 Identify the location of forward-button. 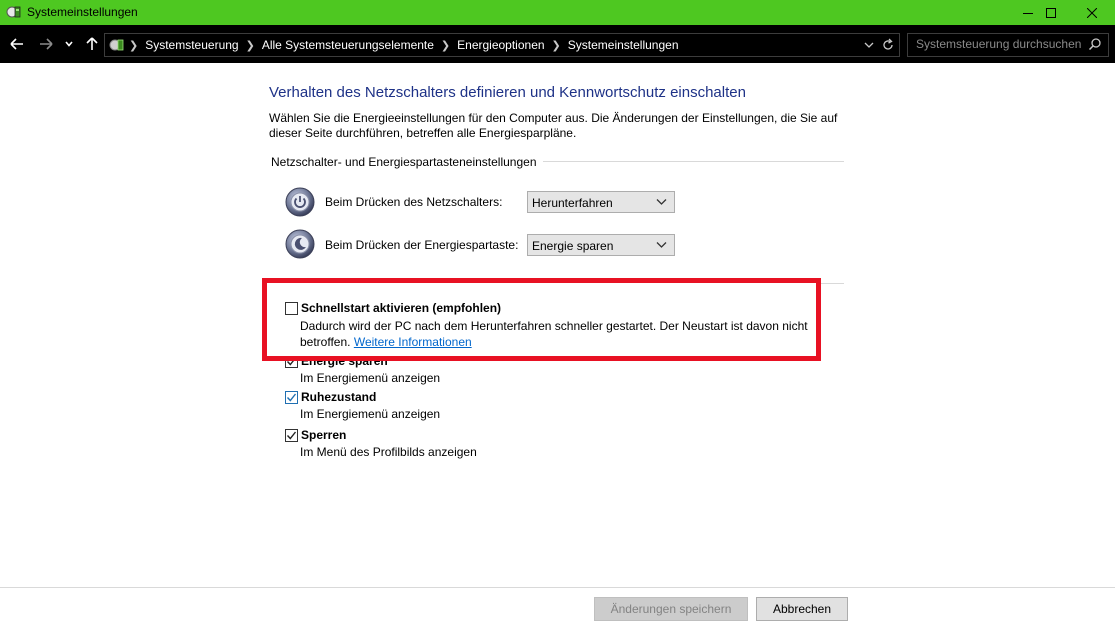
(46, 44).